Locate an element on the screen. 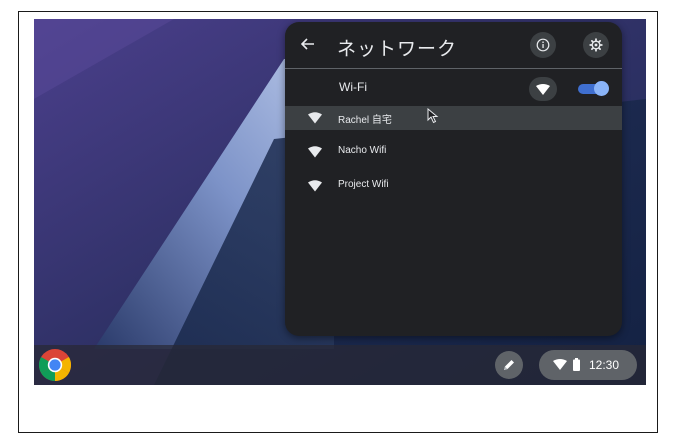 This screenshot has width=678, height=440. clock-time: 12:30 is located at coordinates (604, 365).